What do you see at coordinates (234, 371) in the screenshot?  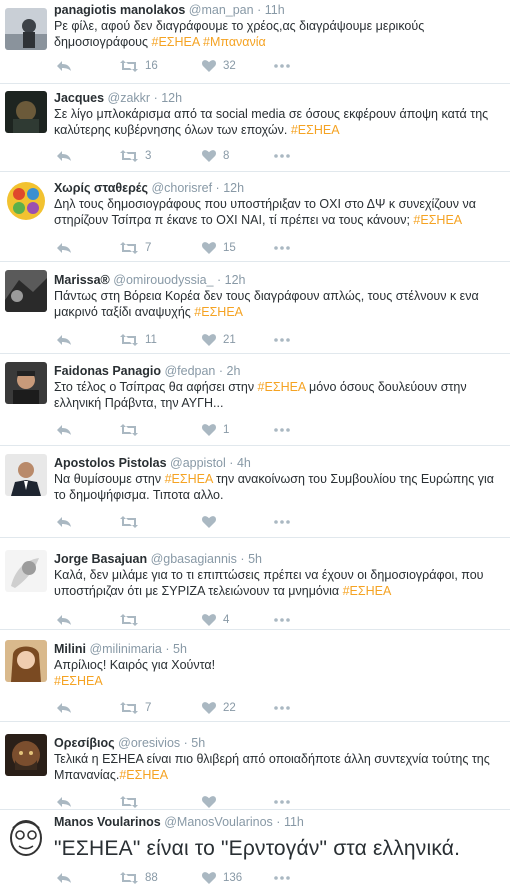 I see `timestamp: 2h` at bounding box center [234, 371].